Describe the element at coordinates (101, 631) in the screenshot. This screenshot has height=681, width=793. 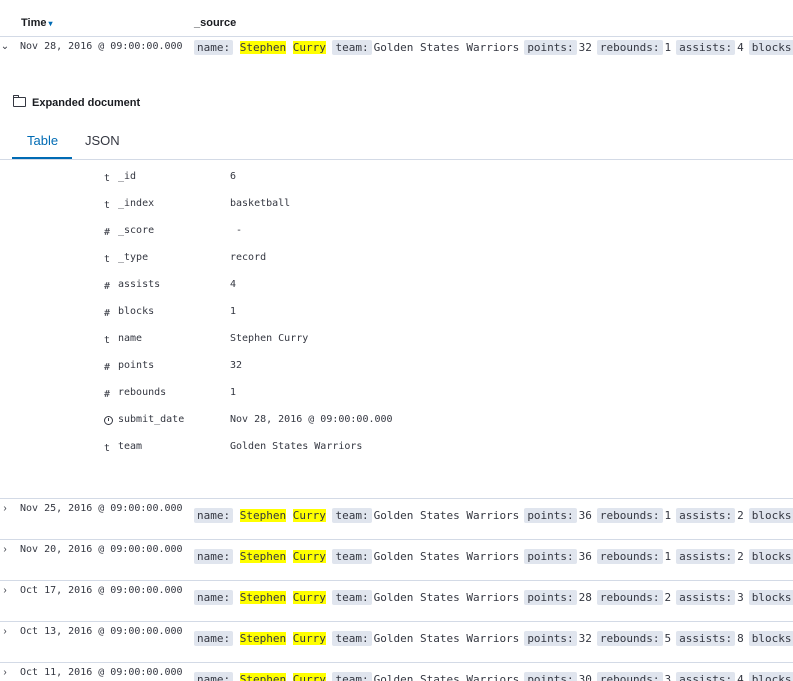
I see `row-timestamp: Oct 13, 2016 @ 09:00:00.000` at that location.